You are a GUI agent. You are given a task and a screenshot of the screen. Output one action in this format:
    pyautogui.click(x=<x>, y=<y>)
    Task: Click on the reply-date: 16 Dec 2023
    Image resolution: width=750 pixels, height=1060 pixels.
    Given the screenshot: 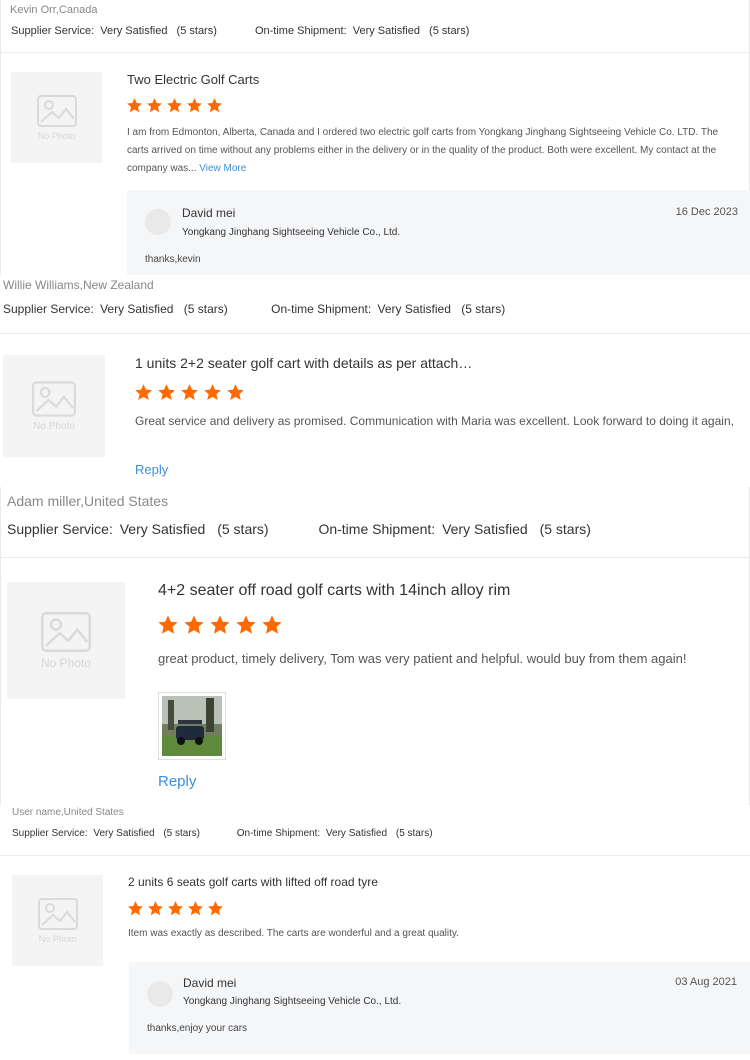 What is the action you would take?
    pyautogui.click(x=706, y=212)
    